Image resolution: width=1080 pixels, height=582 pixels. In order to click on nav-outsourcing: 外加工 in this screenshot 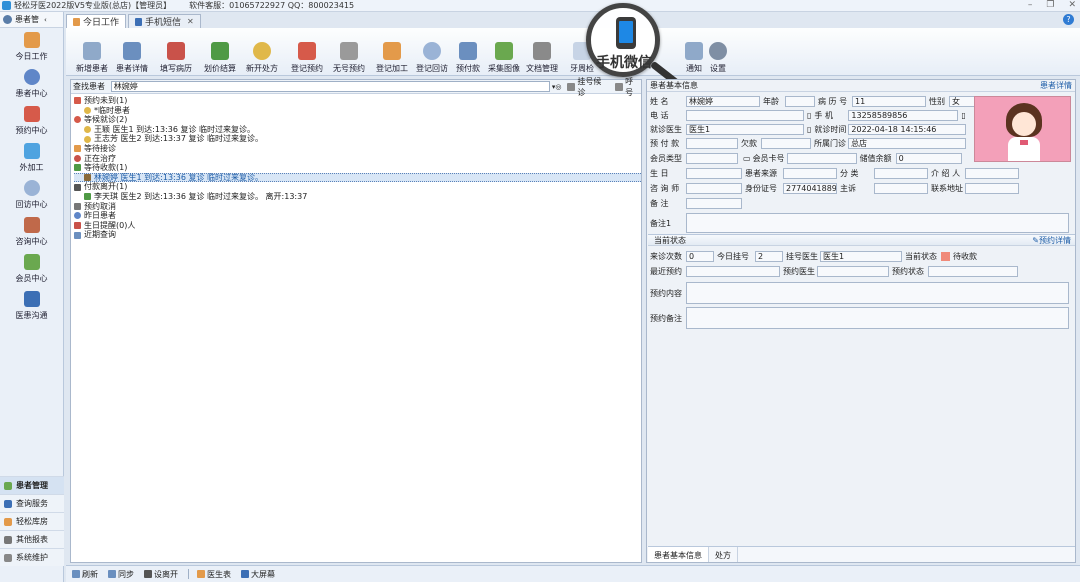, I will do `click(31, 157)`.